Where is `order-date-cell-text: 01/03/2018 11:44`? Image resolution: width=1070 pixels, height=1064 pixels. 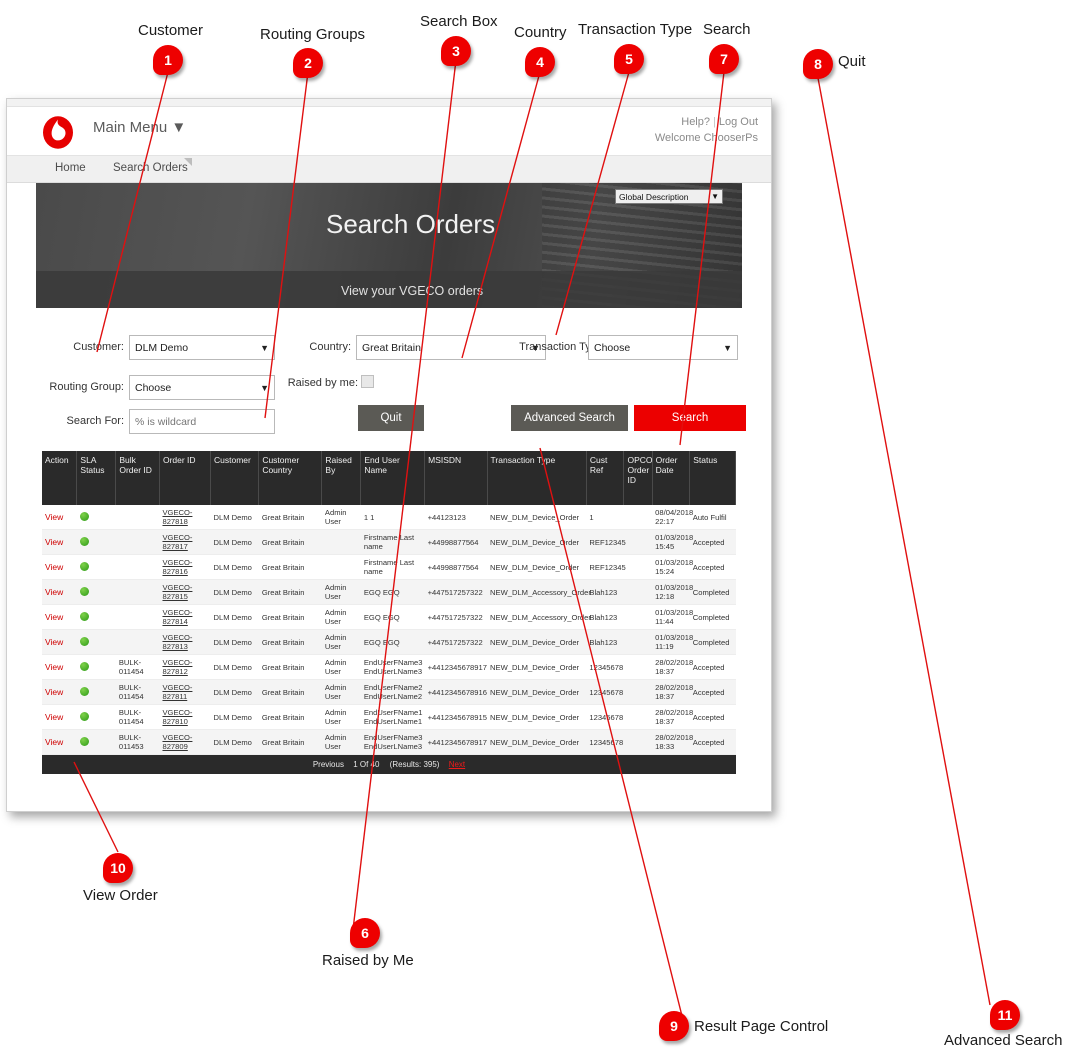
order-date-cell-text: 01/03/2018 11:44 is located at coordinates (674, 617).